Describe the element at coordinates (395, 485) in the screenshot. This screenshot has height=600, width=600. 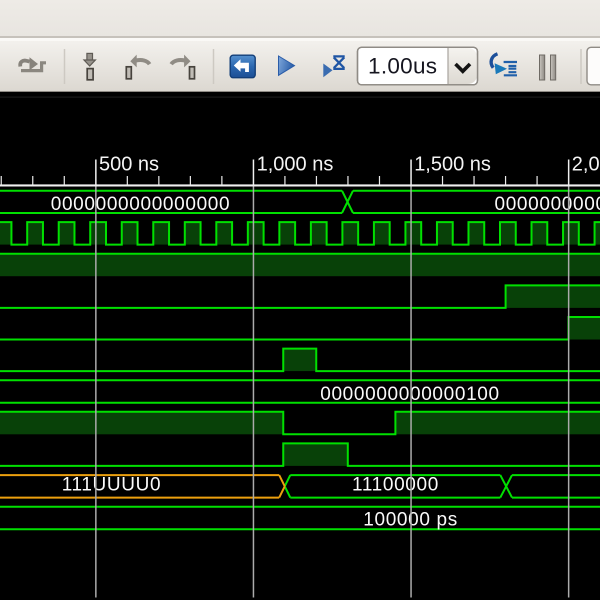
I see `svg-text: 11100000` at that location.